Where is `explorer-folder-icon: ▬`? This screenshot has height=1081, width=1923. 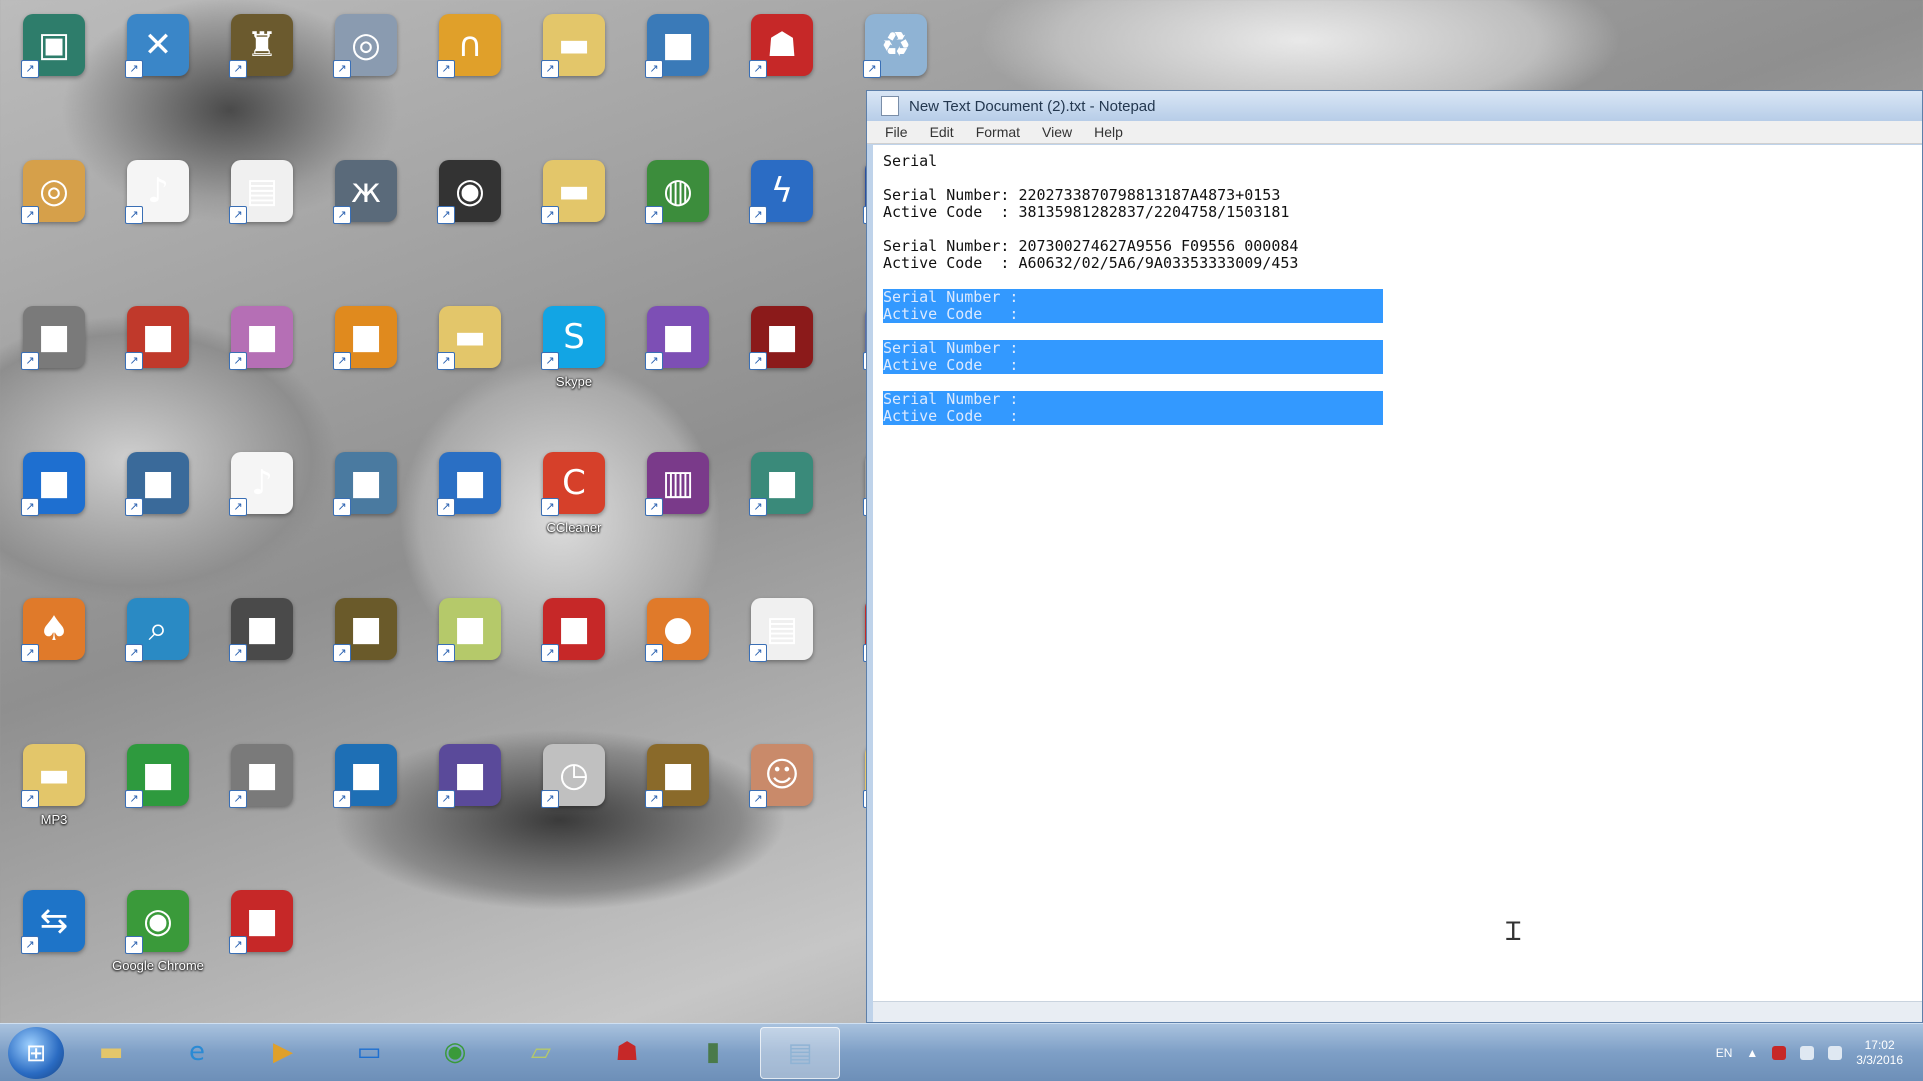
explorer-folder-icon: ▬ is located at coordinates (111, 1051).